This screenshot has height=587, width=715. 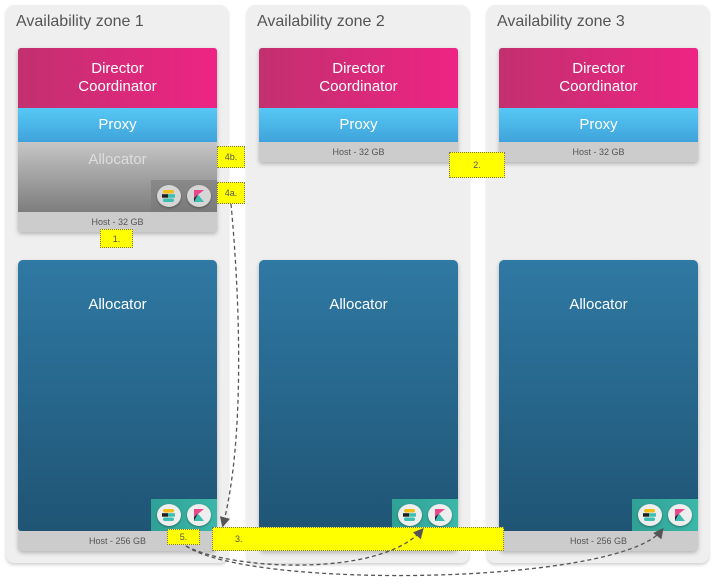 What do you see at coordinates (116, 238) in the screenshot?
I see `annotation-1: 1.` at bounding box center [116, 238].